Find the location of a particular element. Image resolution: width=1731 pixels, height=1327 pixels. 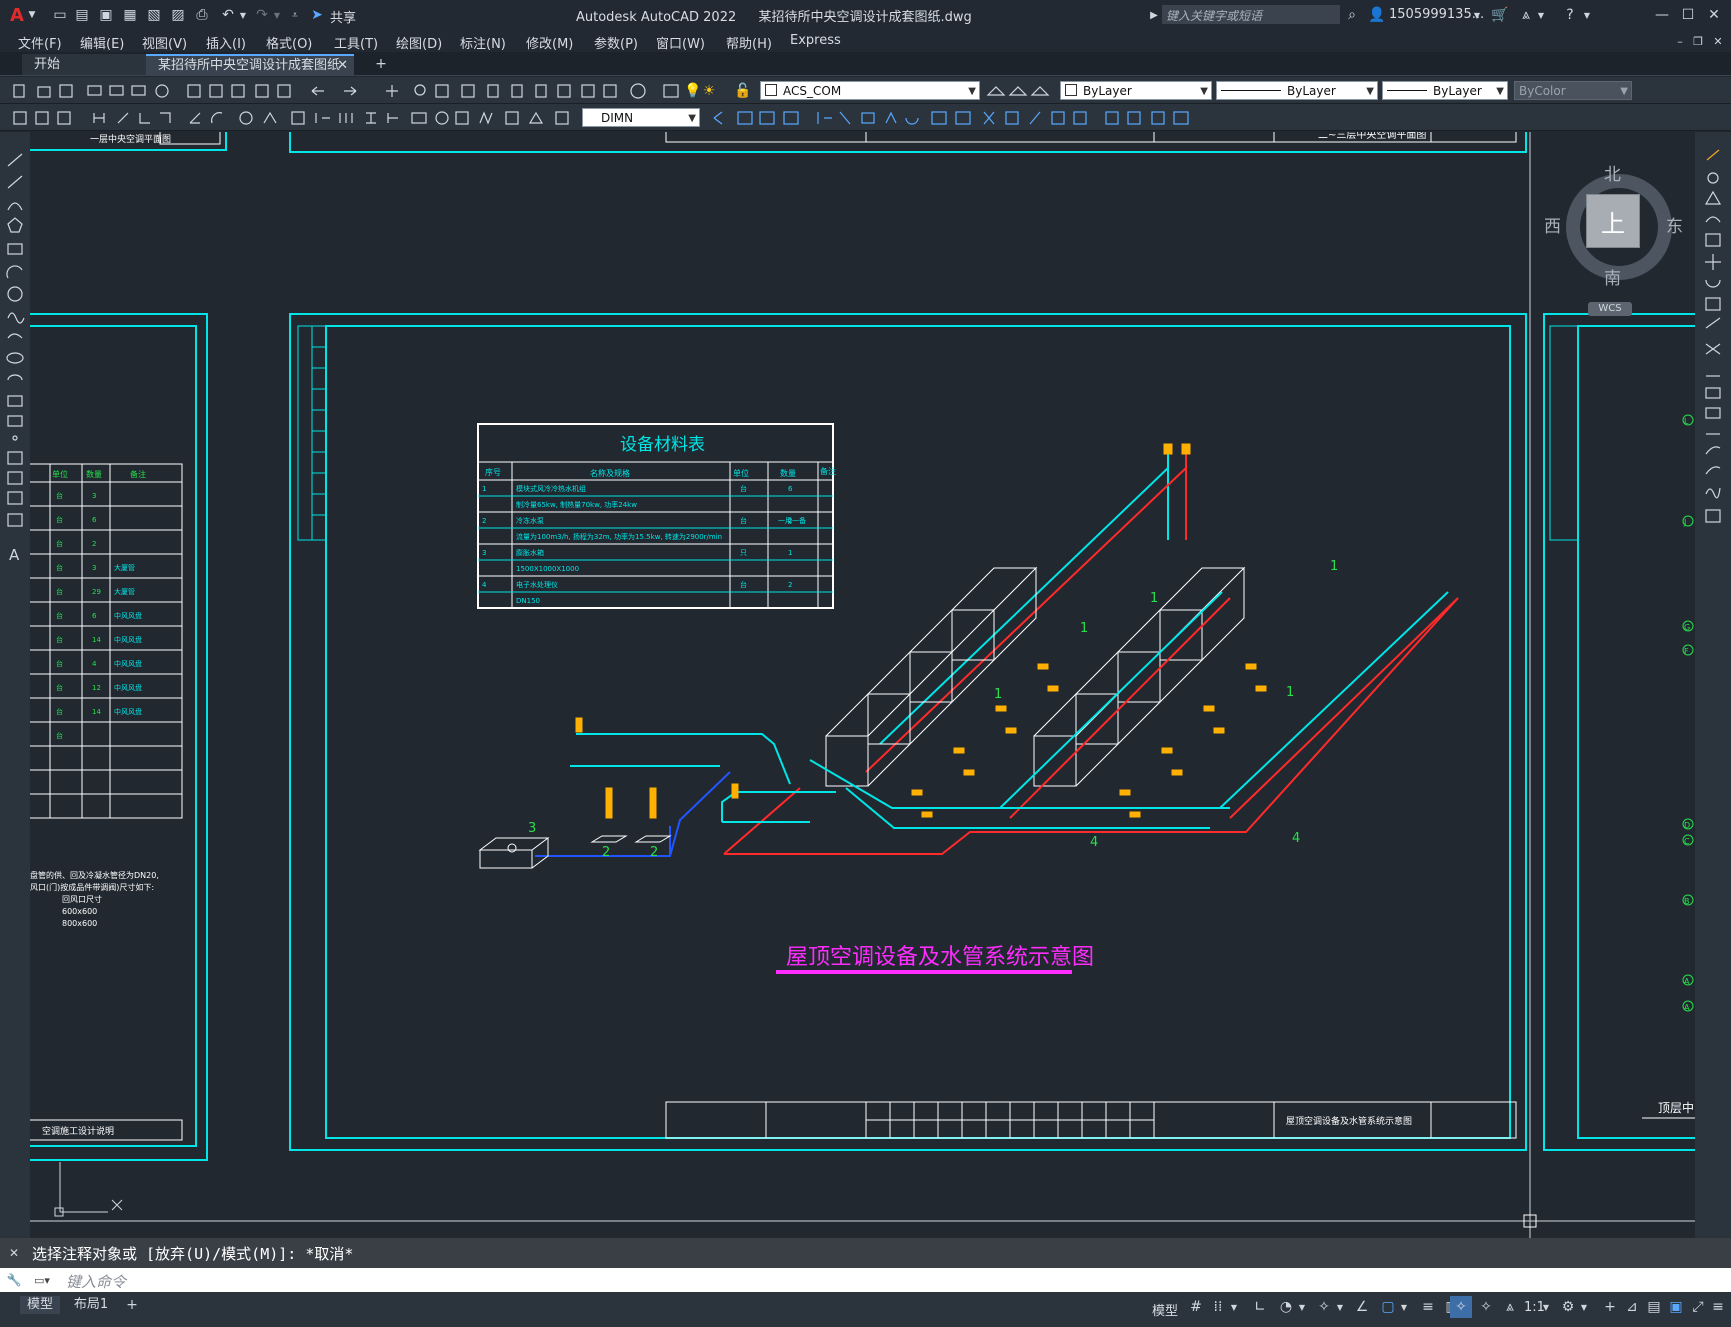

viewcube-north: 北 is located at coordinates (1612, 172).